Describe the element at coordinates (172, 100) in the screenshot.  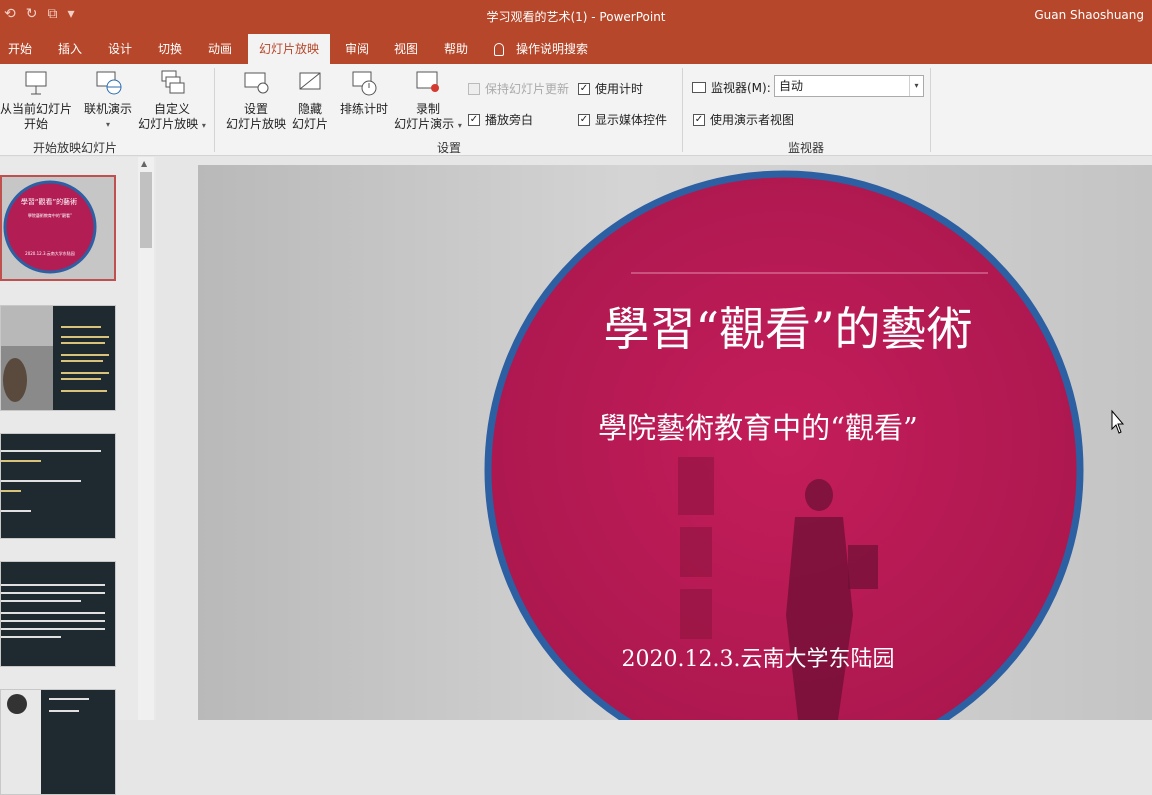
I see `custom-slideshow-button: 自定义 幻灯片放映 ▾` at that location.